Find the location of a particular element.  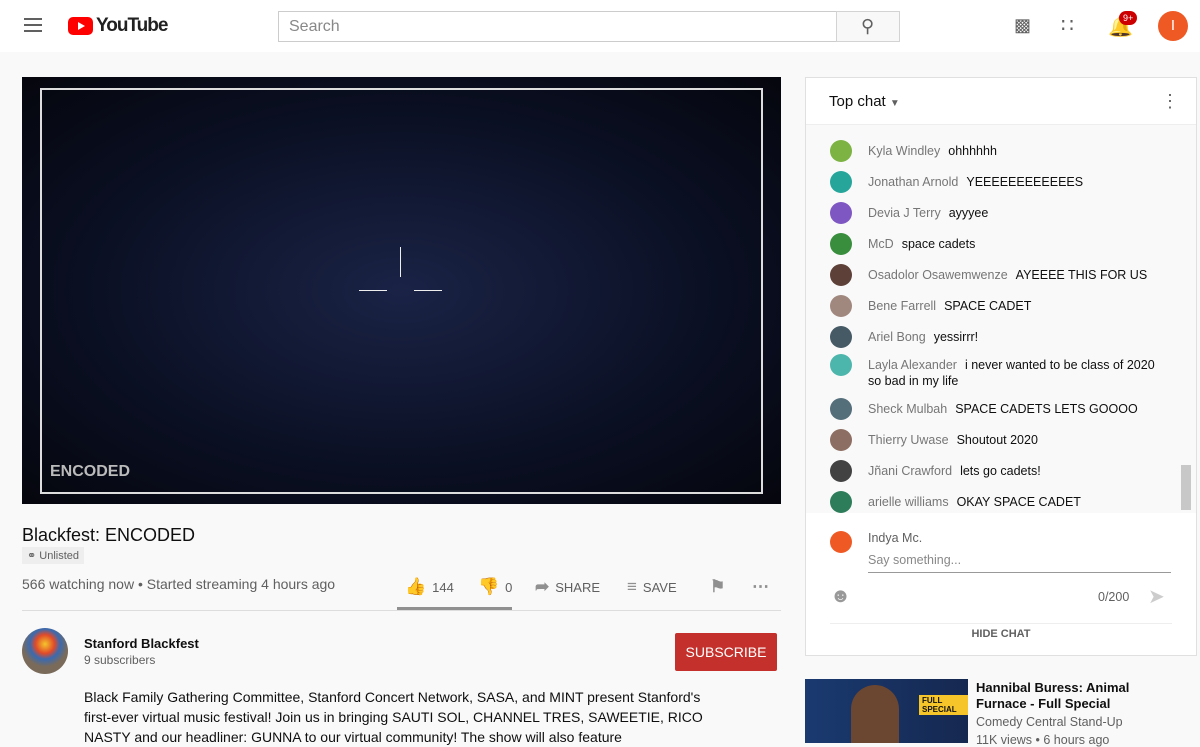

hide-chat-button: HIDE CHAT is located at coordinates (1001, 634).